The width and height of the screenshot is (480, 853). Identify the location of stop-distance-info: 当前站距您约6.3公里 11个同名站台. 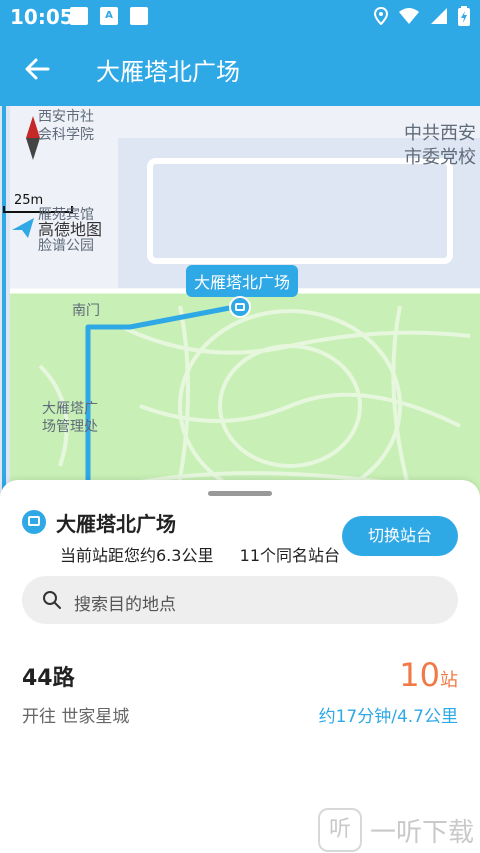
(200, 554).